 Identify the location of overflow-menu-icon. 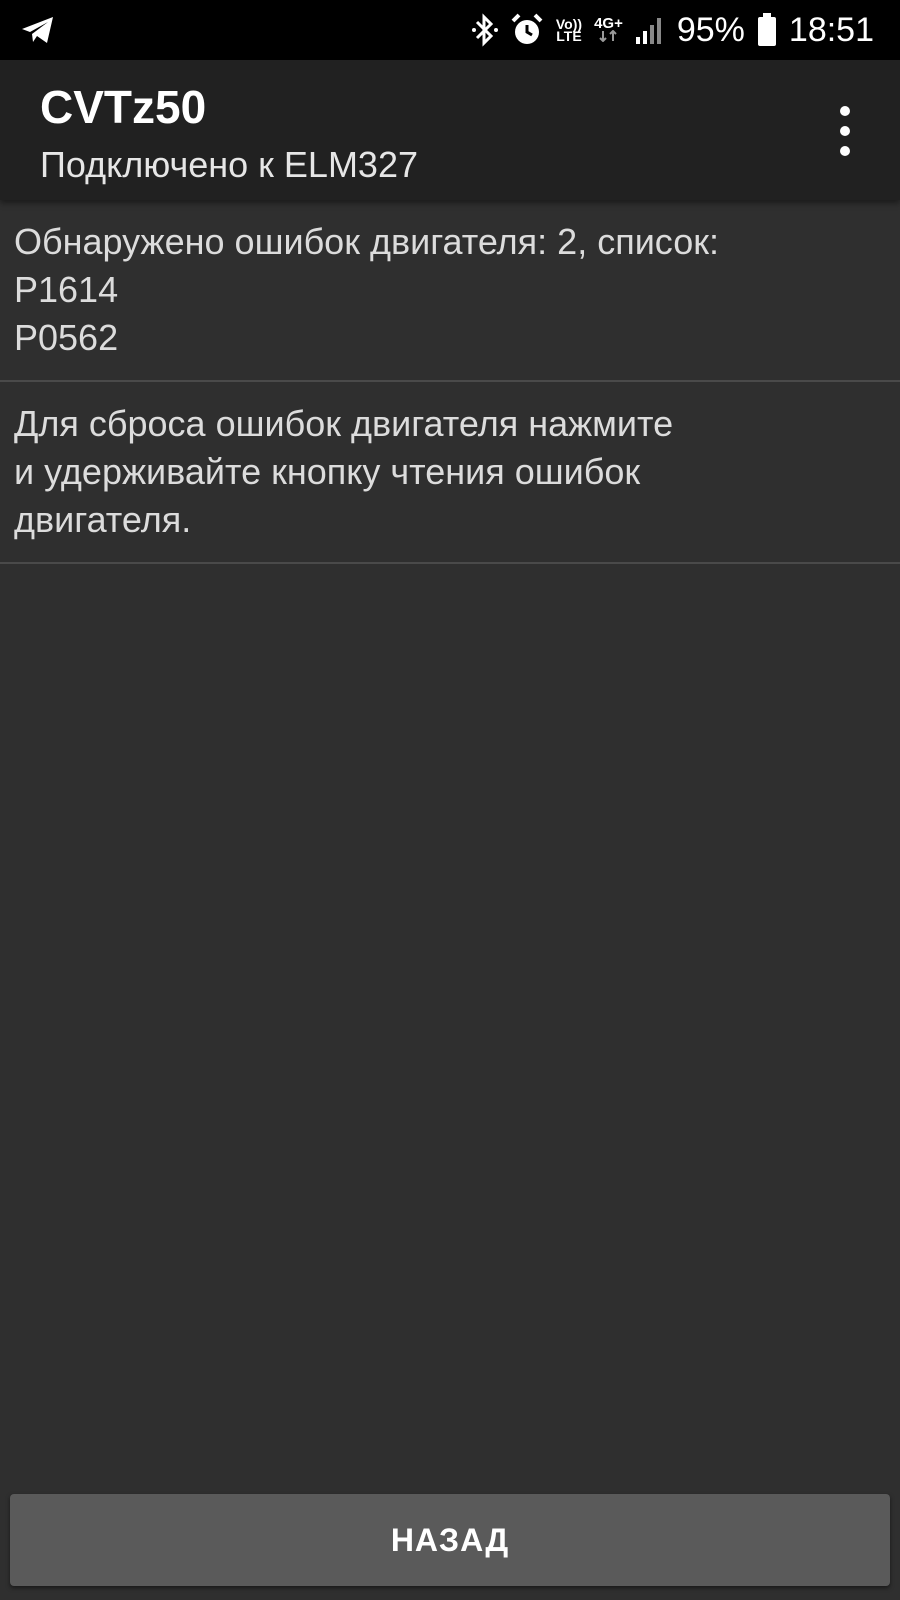
(845, 131).